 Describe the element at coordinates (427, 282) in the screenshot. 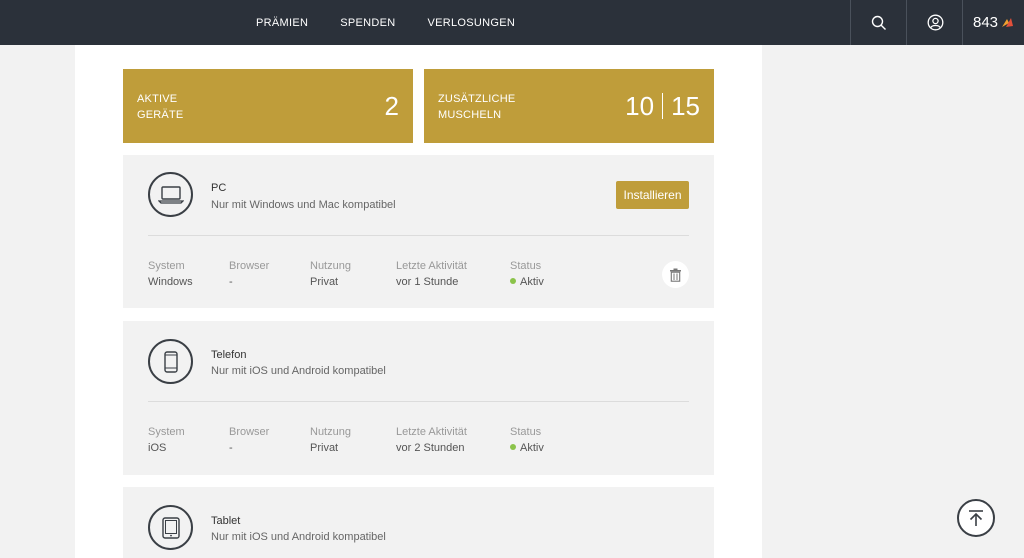

I see `column-value: vor 1 Stunde` at that location.